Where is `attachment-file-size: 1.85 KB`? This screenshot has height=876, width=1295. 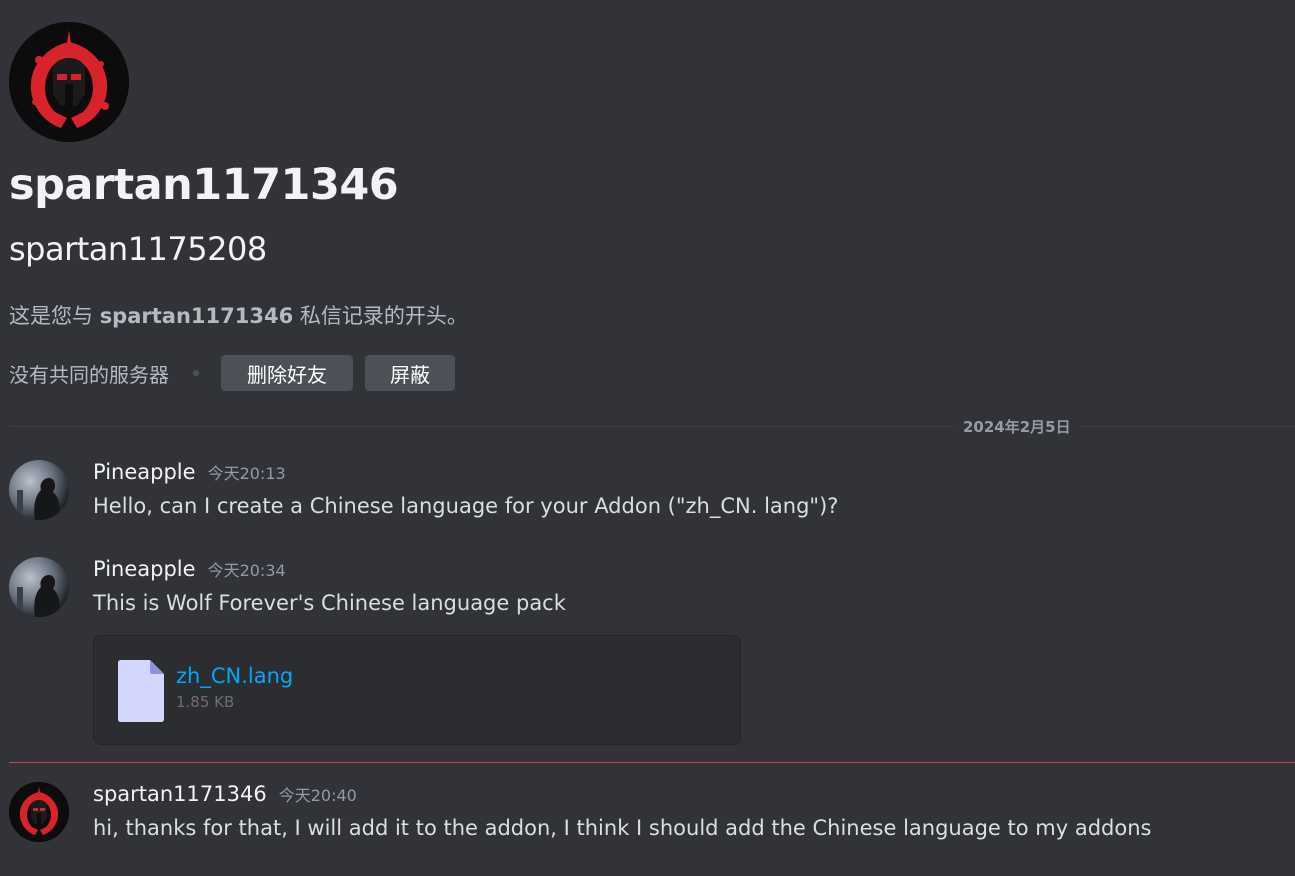
attachment-file-size: 1.85 KB is located at coordinates (205, 702).